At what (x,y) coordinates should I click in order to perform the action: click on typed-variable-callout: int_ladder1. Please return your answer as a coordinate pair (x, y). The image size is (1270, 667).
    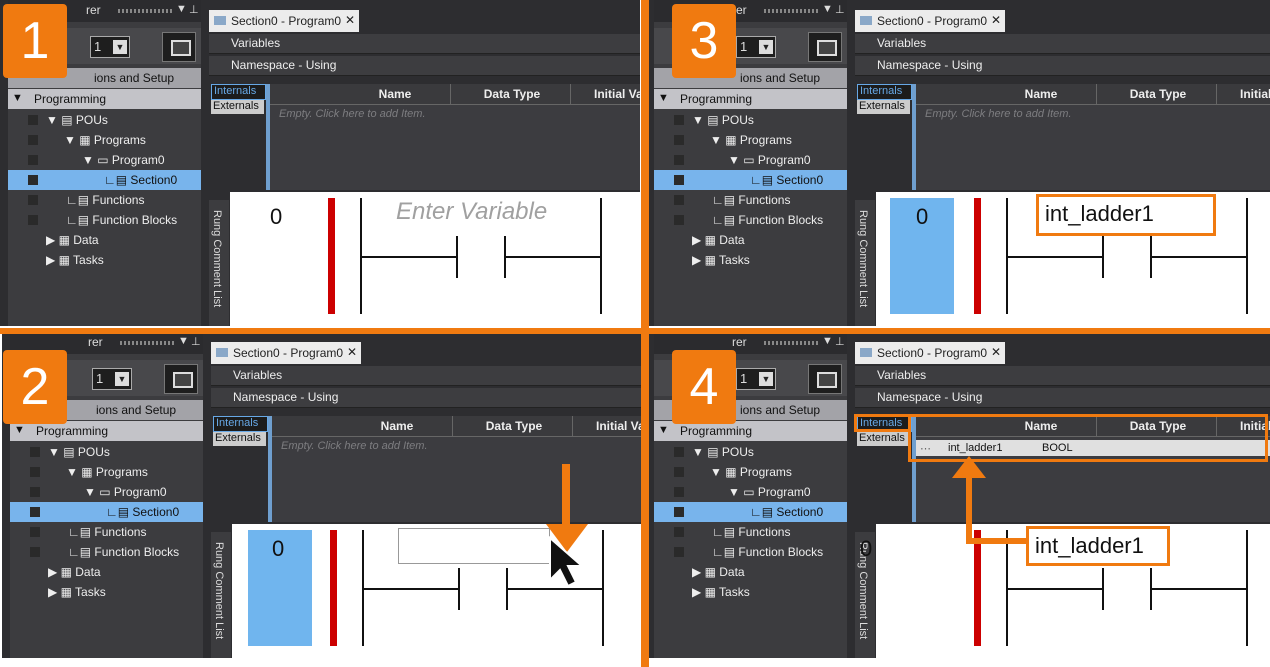
    Looking at the image, I should click on (1126, 215).